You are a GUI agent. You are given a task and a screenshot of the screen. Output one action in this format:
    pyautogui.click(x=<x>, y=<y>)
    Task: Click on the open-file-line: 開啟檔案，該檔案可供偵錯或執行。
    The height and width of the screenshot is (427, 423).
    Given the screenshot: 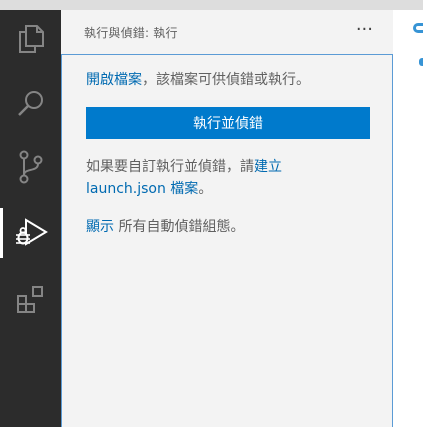 What is the action you would take?
    pyautogui.click(x=198, y=80)
    